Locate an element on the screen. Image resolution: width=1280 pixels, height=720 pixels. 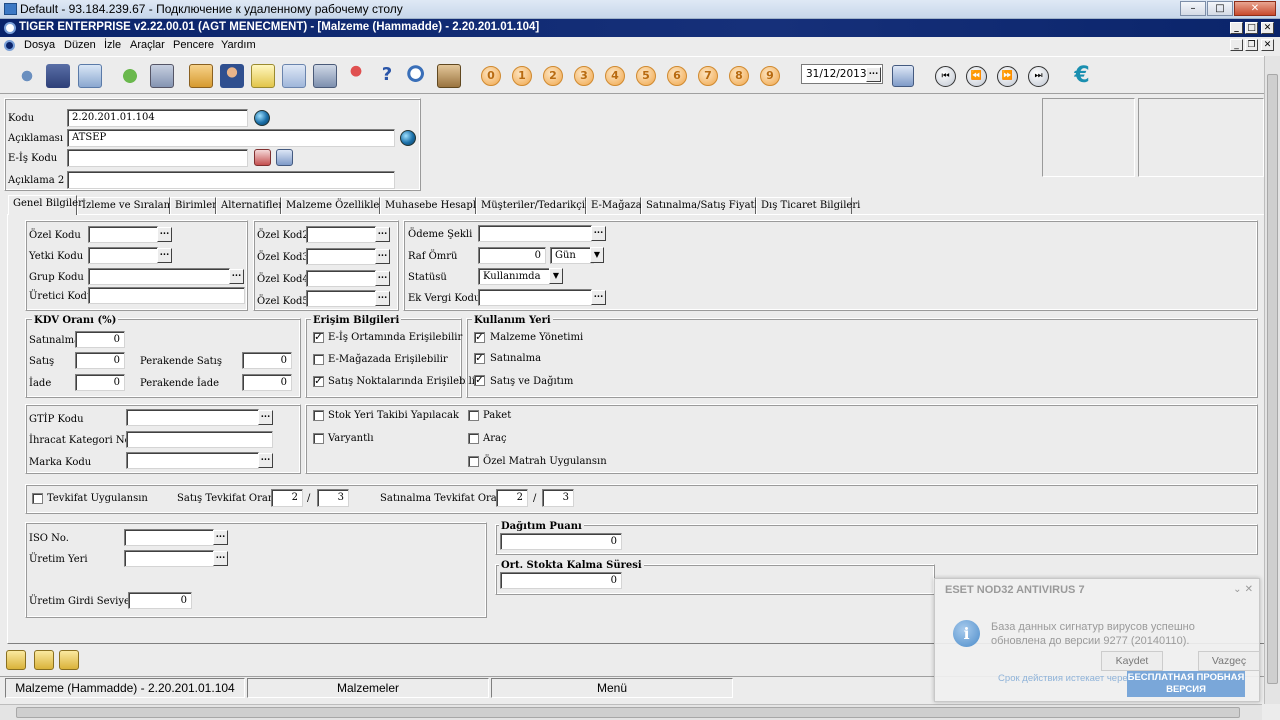
yetki-kodu-field is located at coordinates (123, 255).